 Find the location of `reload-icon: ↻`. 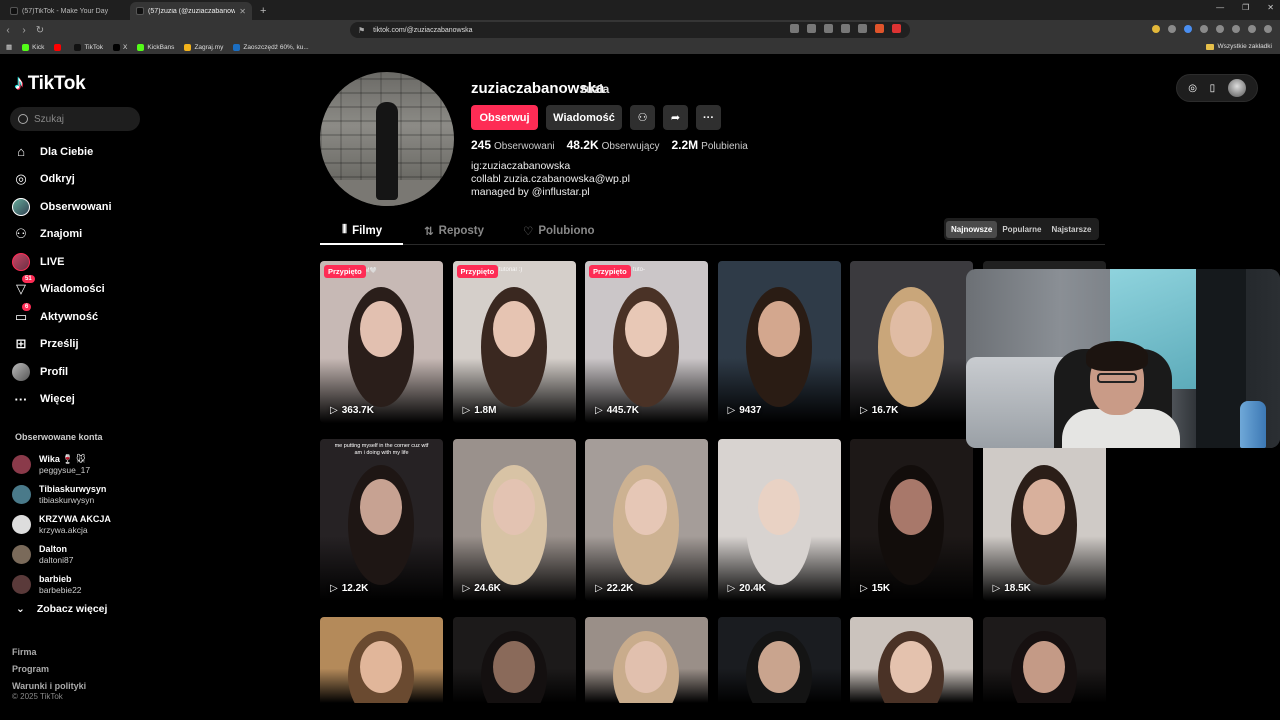

reload-icon: ↻ is located at coordinates (40, 30).